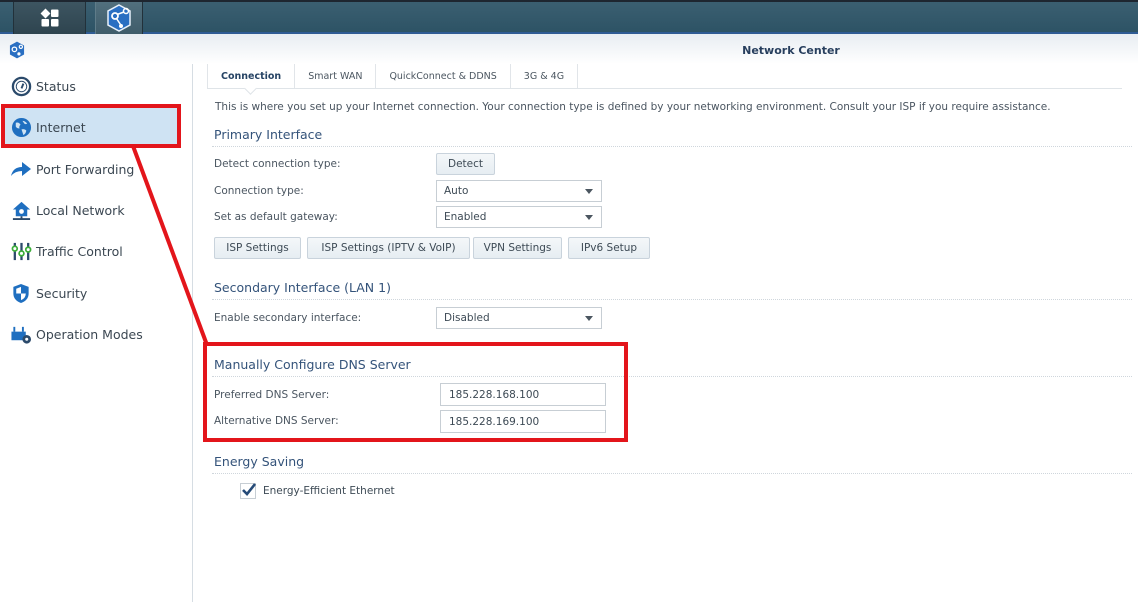 This screenshot has width=1138, height=602. I want to click on taskbar, so click(569, 17).